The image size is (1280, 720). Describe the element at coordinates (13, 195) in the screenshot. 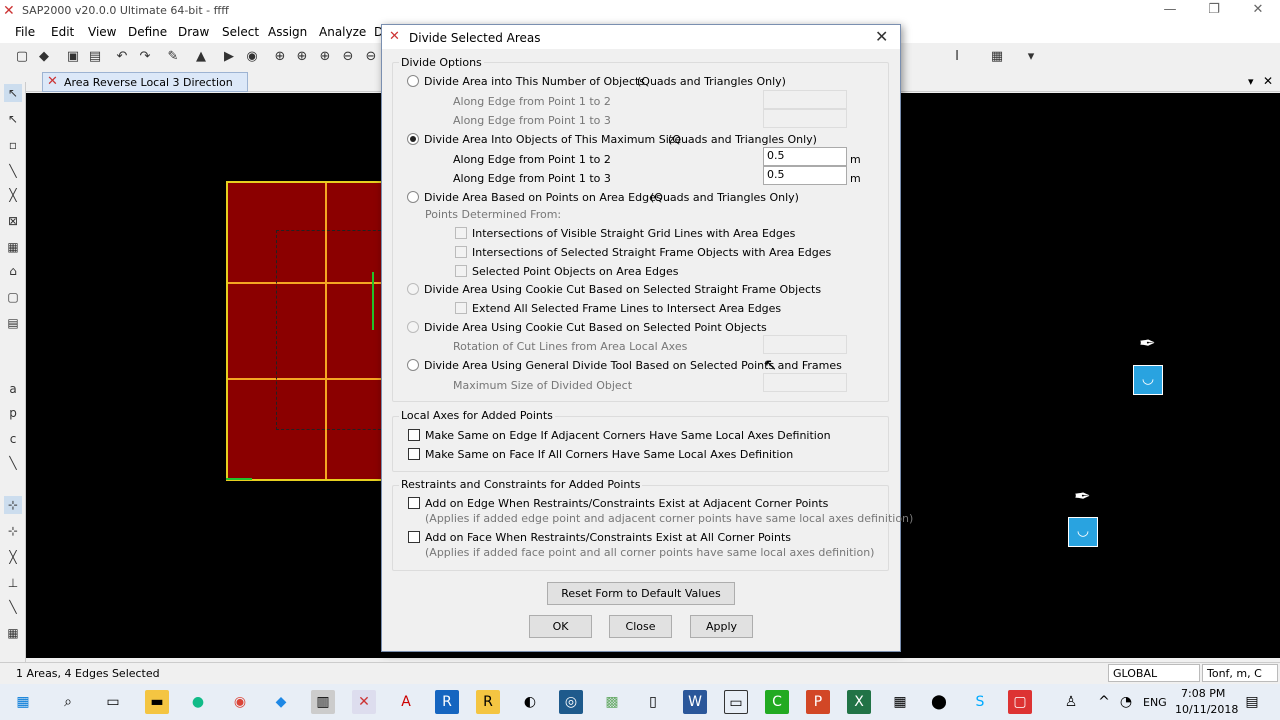

I see `draw-brace-icon: ╳` at that location.